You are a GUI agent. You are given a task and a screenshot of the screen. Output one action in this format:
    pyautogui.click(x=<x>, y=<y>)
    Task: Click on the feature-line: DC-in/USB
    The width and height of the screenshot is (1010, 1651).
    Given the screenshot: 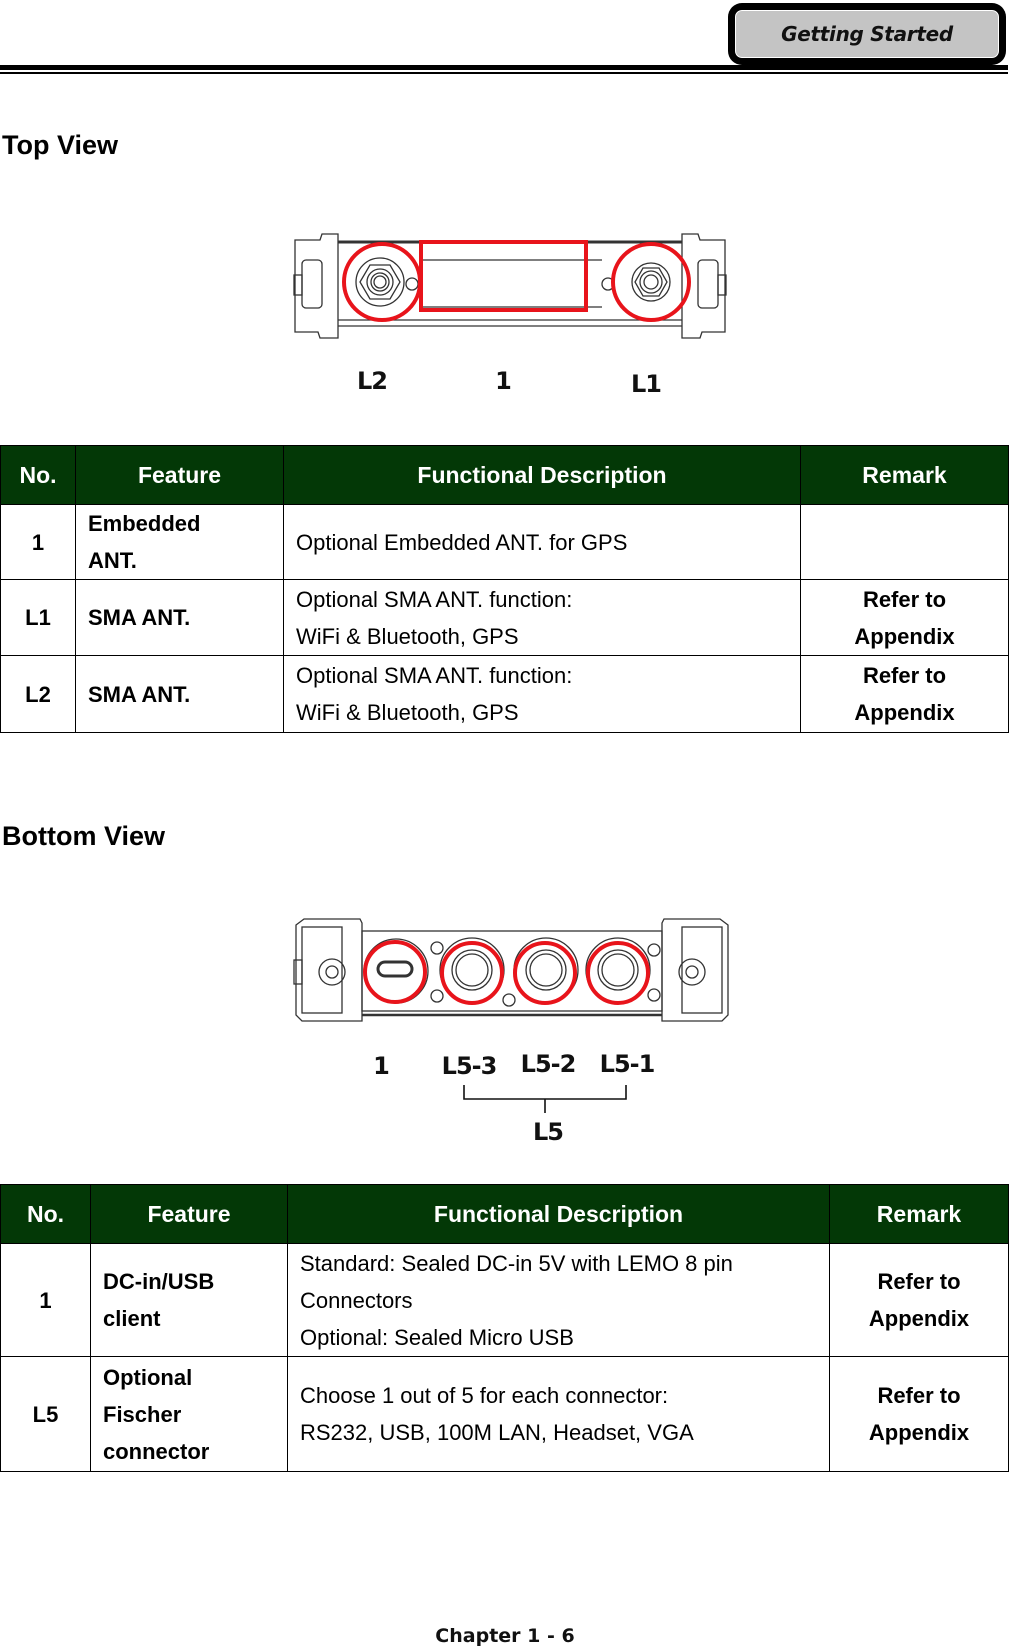 What is the action you would take?
    pyautogui.click(x=159, y=1281)
    